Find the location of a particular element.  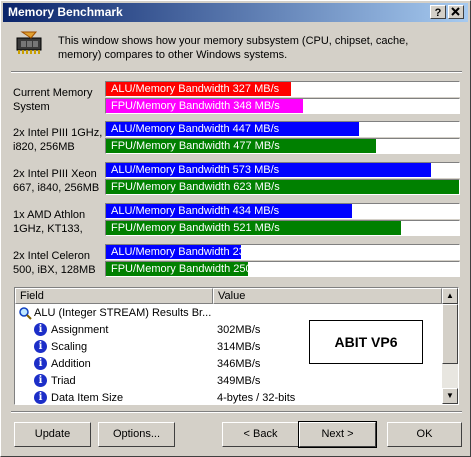

alu-bandwidth-bar-track: ALU/Memory Bandwidth 447 MB/s is located at coordinates (282, 129).